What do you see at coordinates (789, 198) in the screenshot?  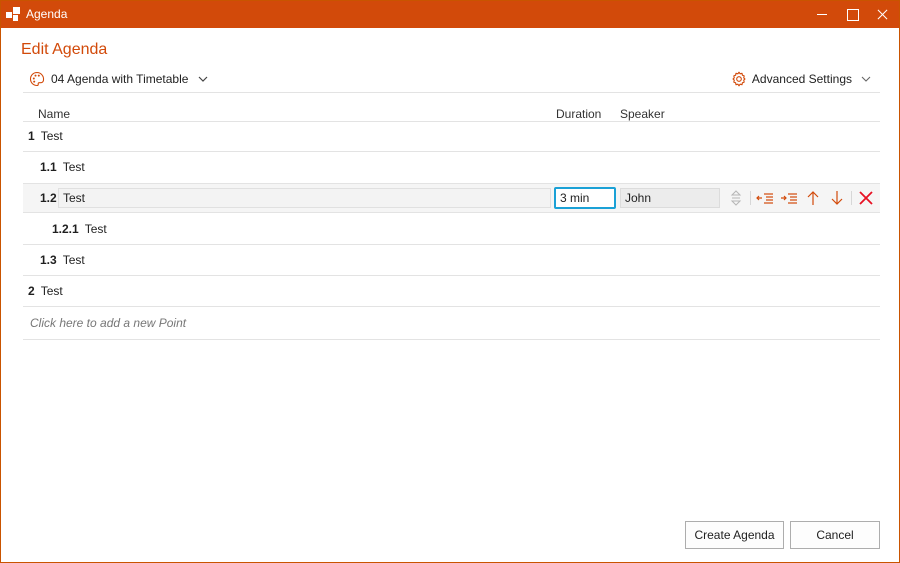 I see `indent-icon` at bounding box center [789, 198].